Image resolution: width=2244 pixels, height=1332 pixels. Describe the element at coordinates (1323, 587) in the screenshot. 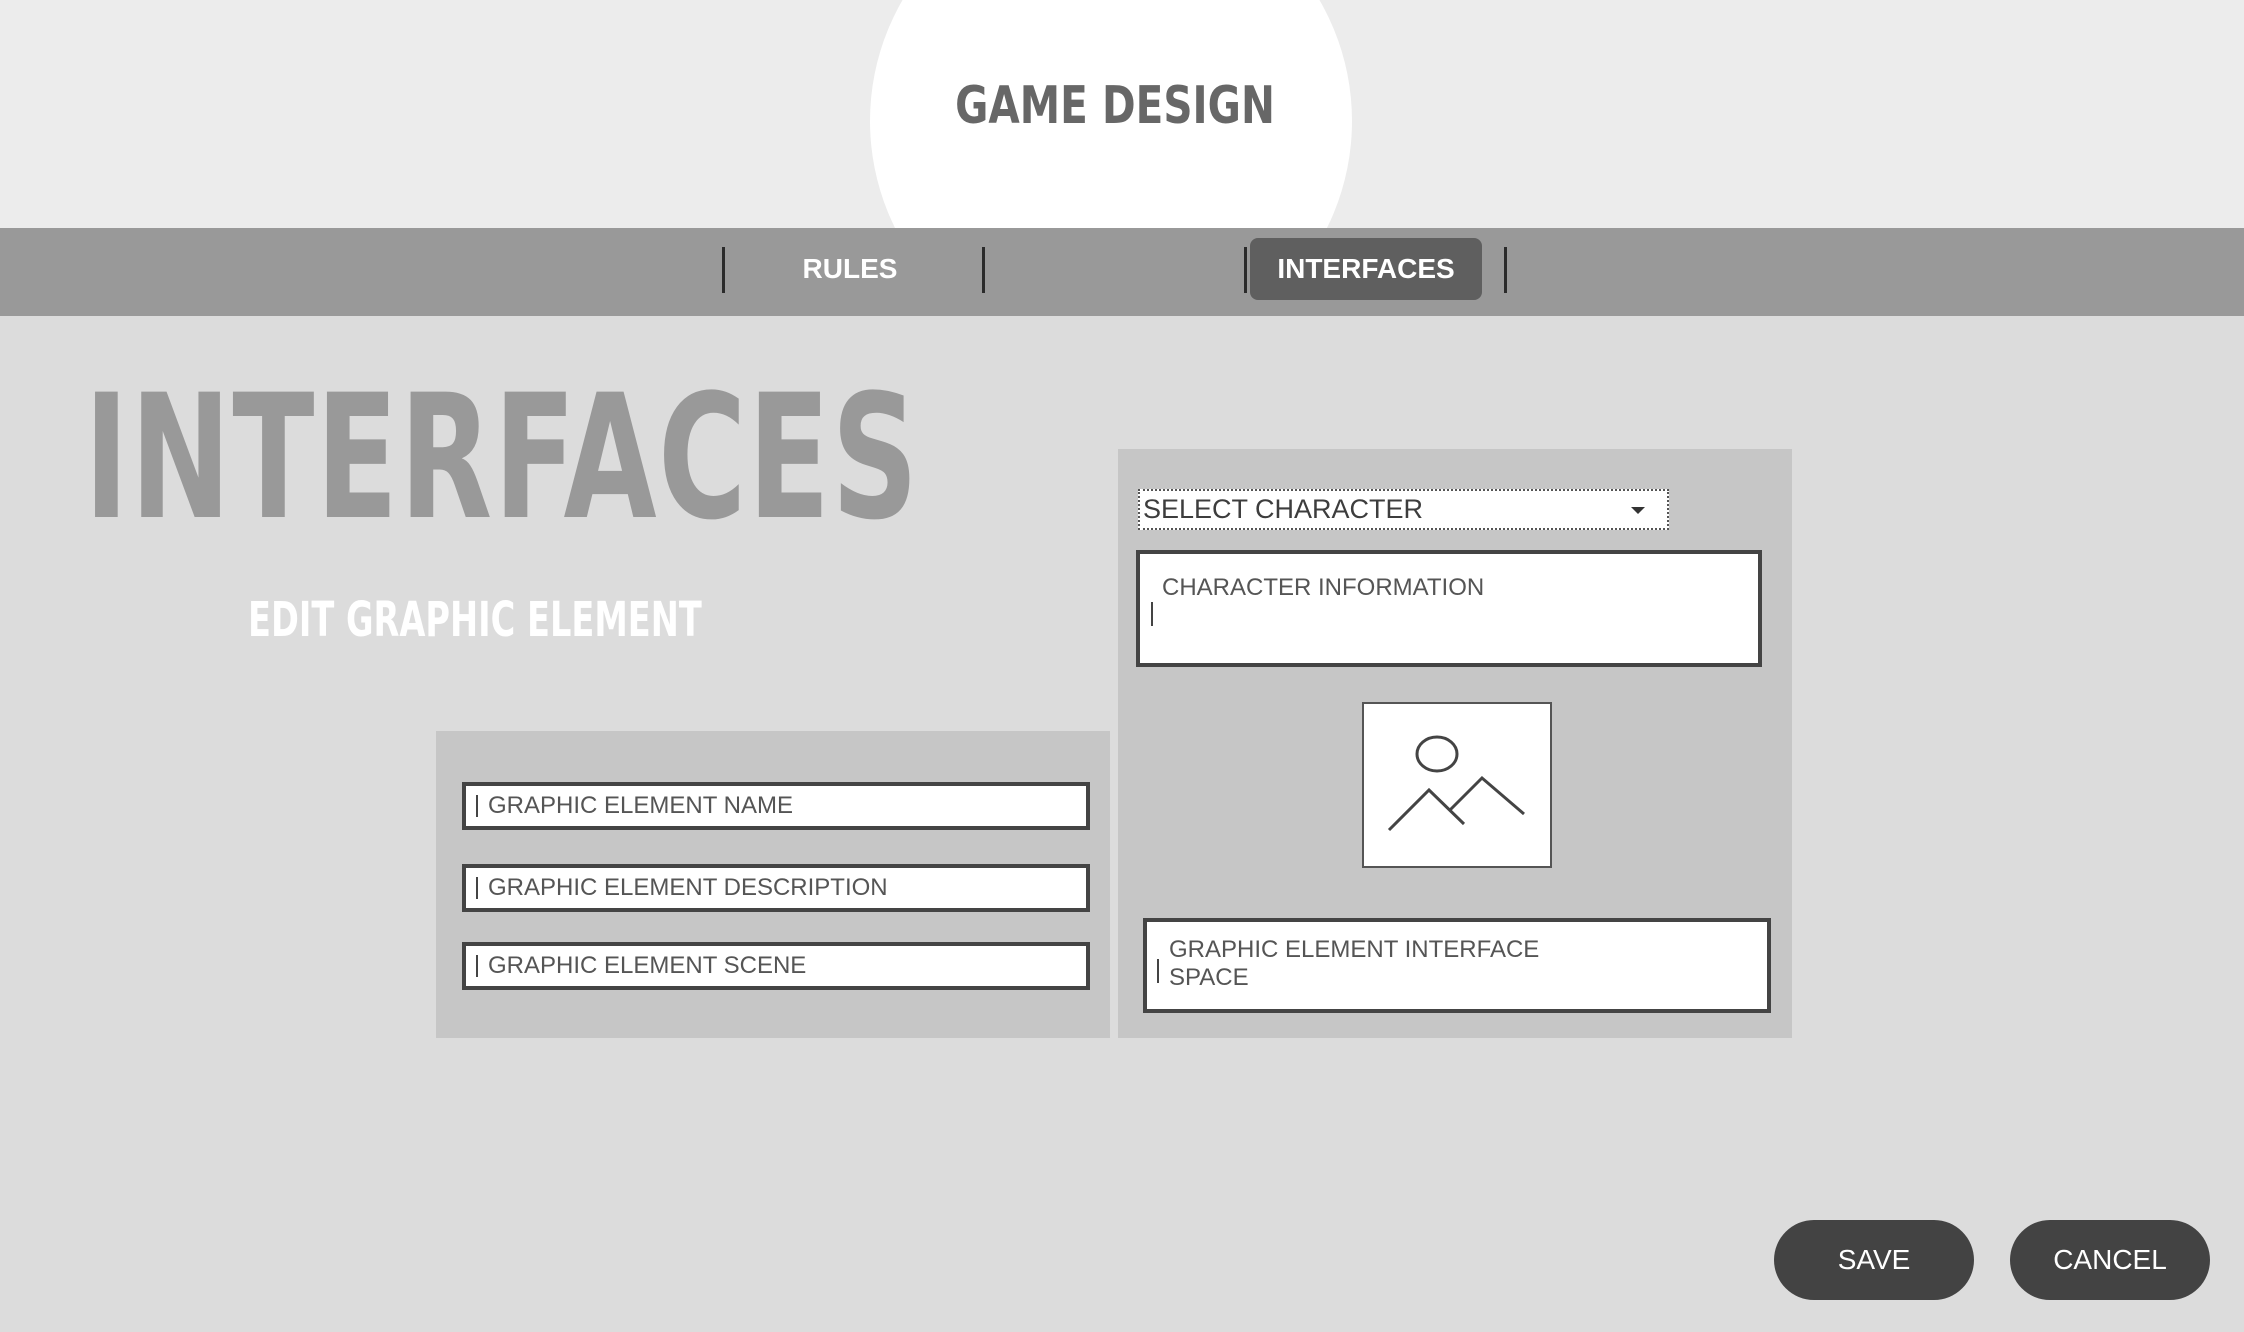

I see `character-information-placeholder: CHARACTER INFORMATION` at that location.